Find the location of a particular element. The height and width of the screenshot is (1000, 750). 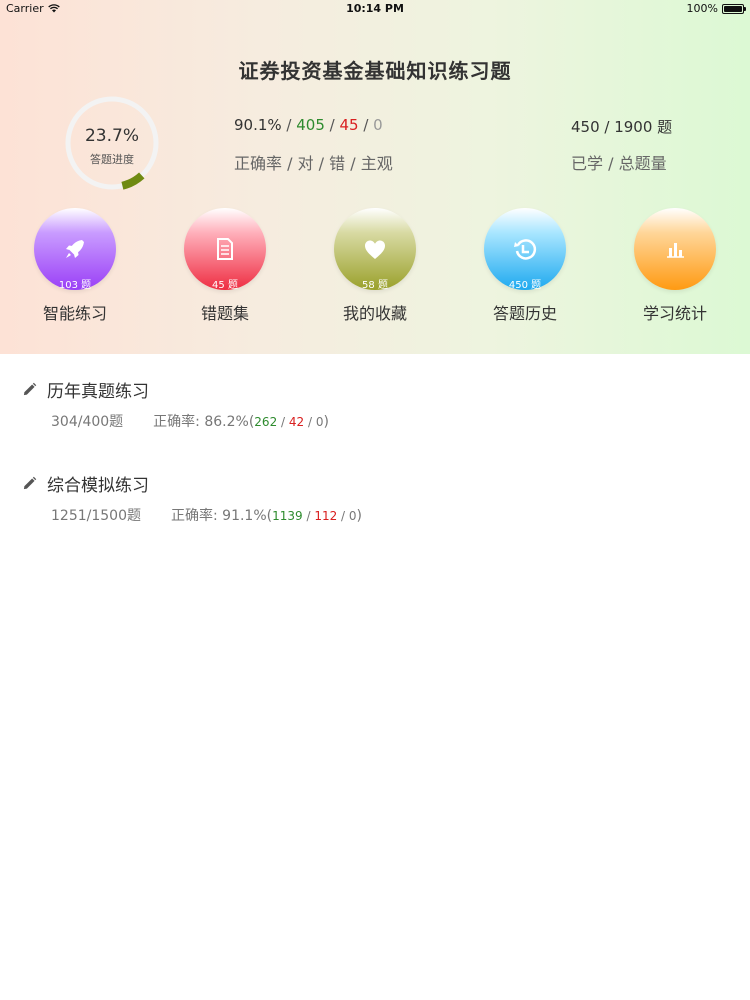

wrong-questions-label: 错题集 is located at coordinates (224, 313).